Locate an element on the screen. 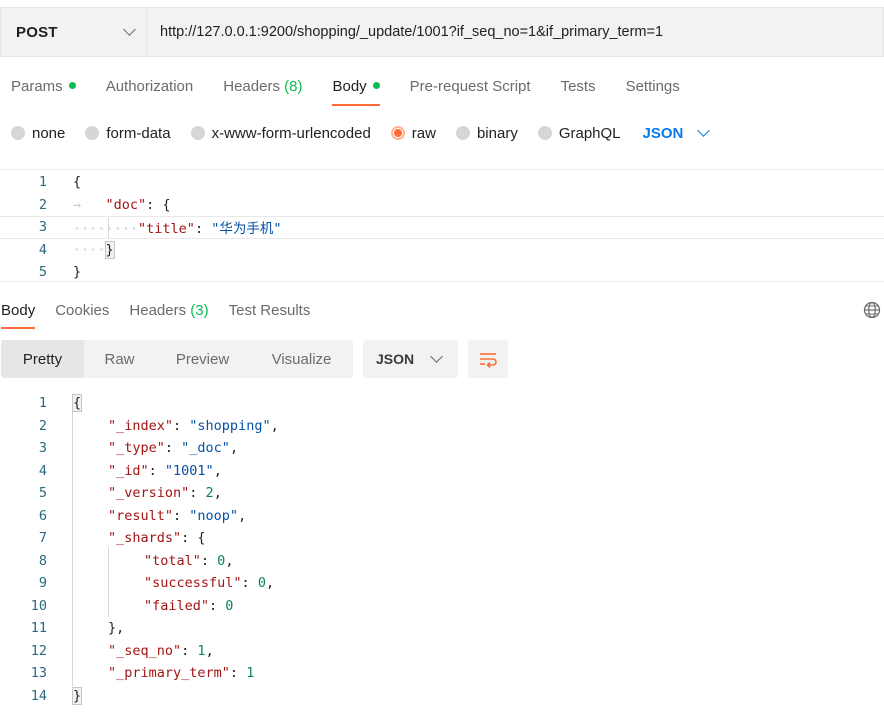  code-text: "_version": 2, is located at coordinates (165, 493).